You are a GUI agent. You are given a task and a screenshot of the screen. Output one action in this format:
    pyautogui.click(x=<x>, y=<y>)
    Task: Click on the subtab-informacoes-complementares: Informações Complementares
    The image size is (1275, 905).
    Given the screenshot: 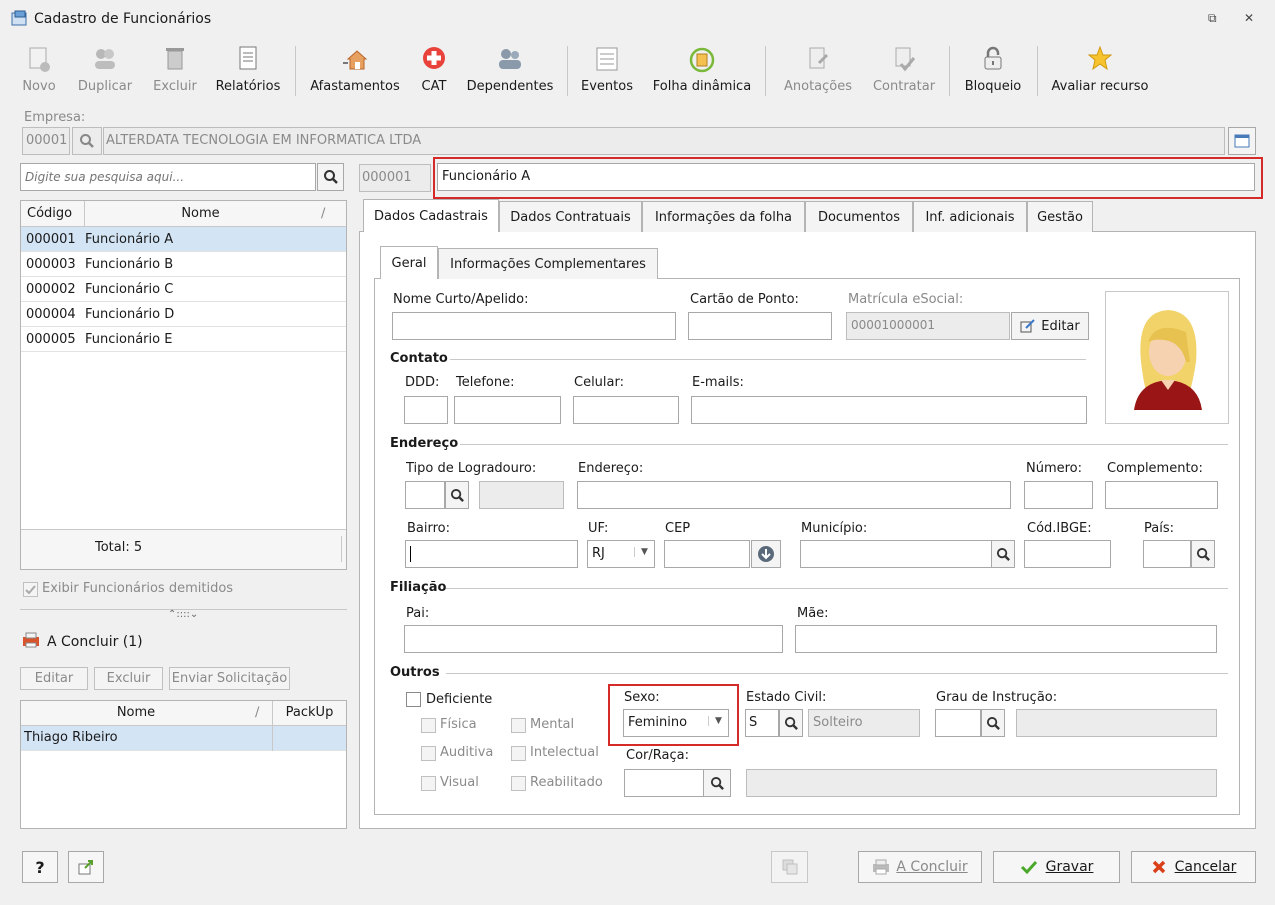 What is the action you would take?
    pyautogui.click(x=548, y=263)
    